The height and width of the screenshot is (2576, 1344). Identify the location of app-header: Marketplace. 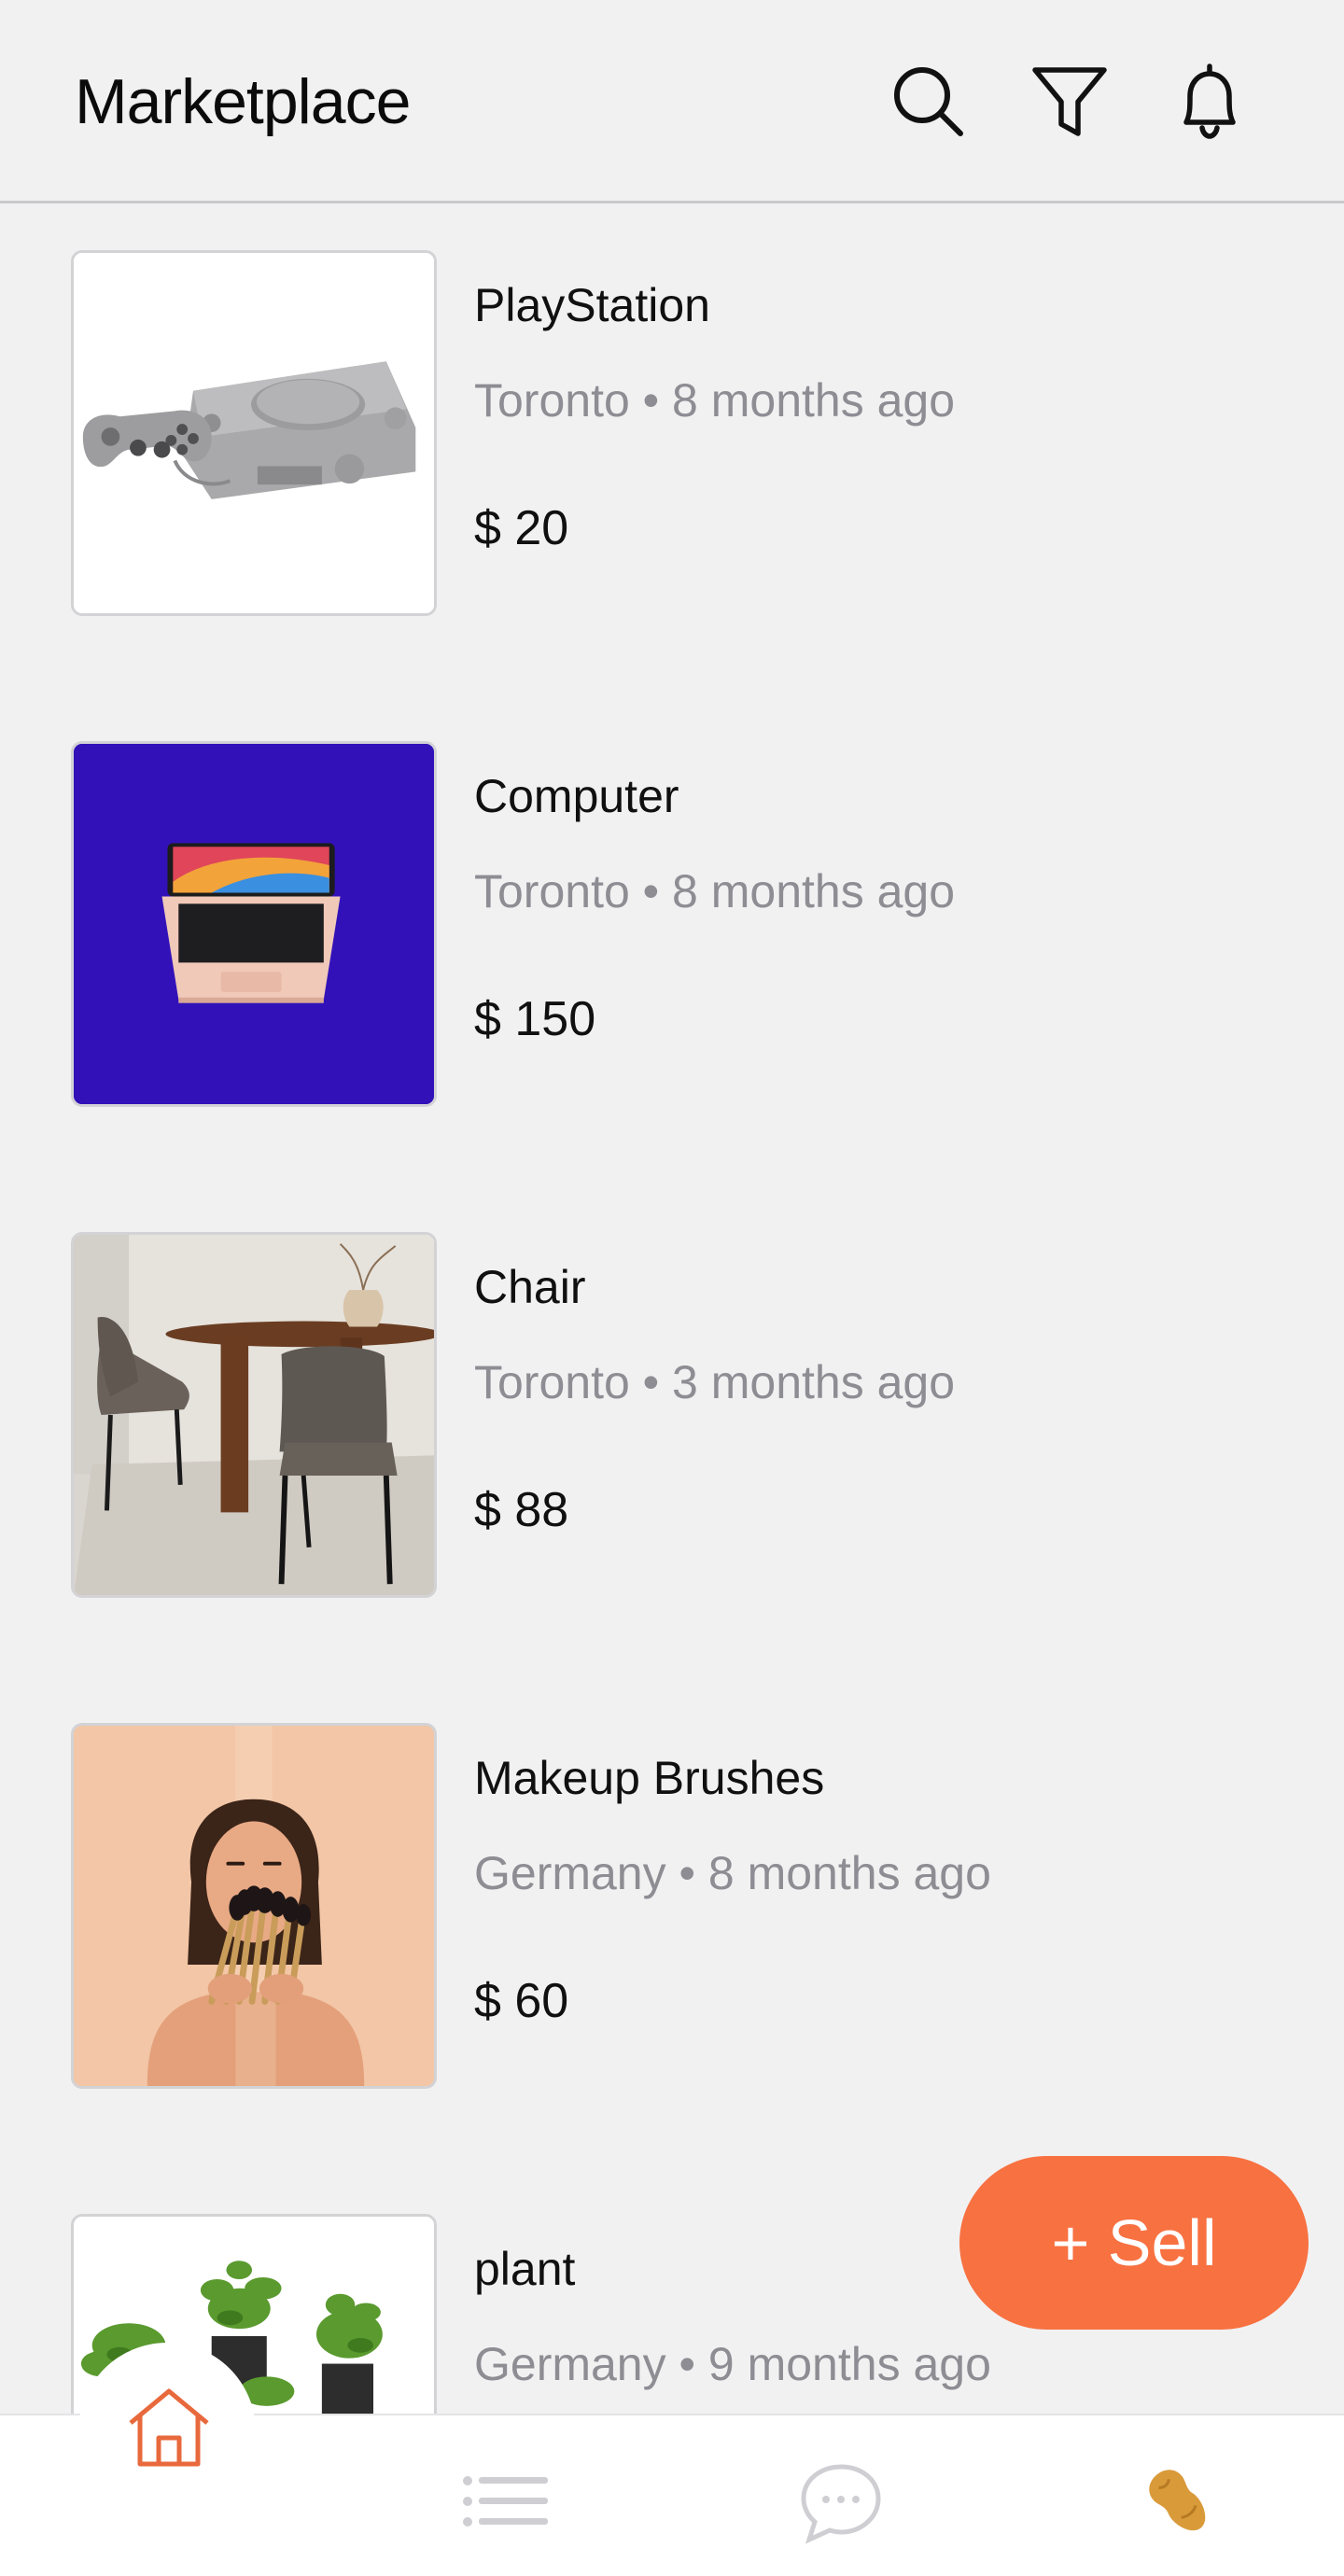
(672, 101).